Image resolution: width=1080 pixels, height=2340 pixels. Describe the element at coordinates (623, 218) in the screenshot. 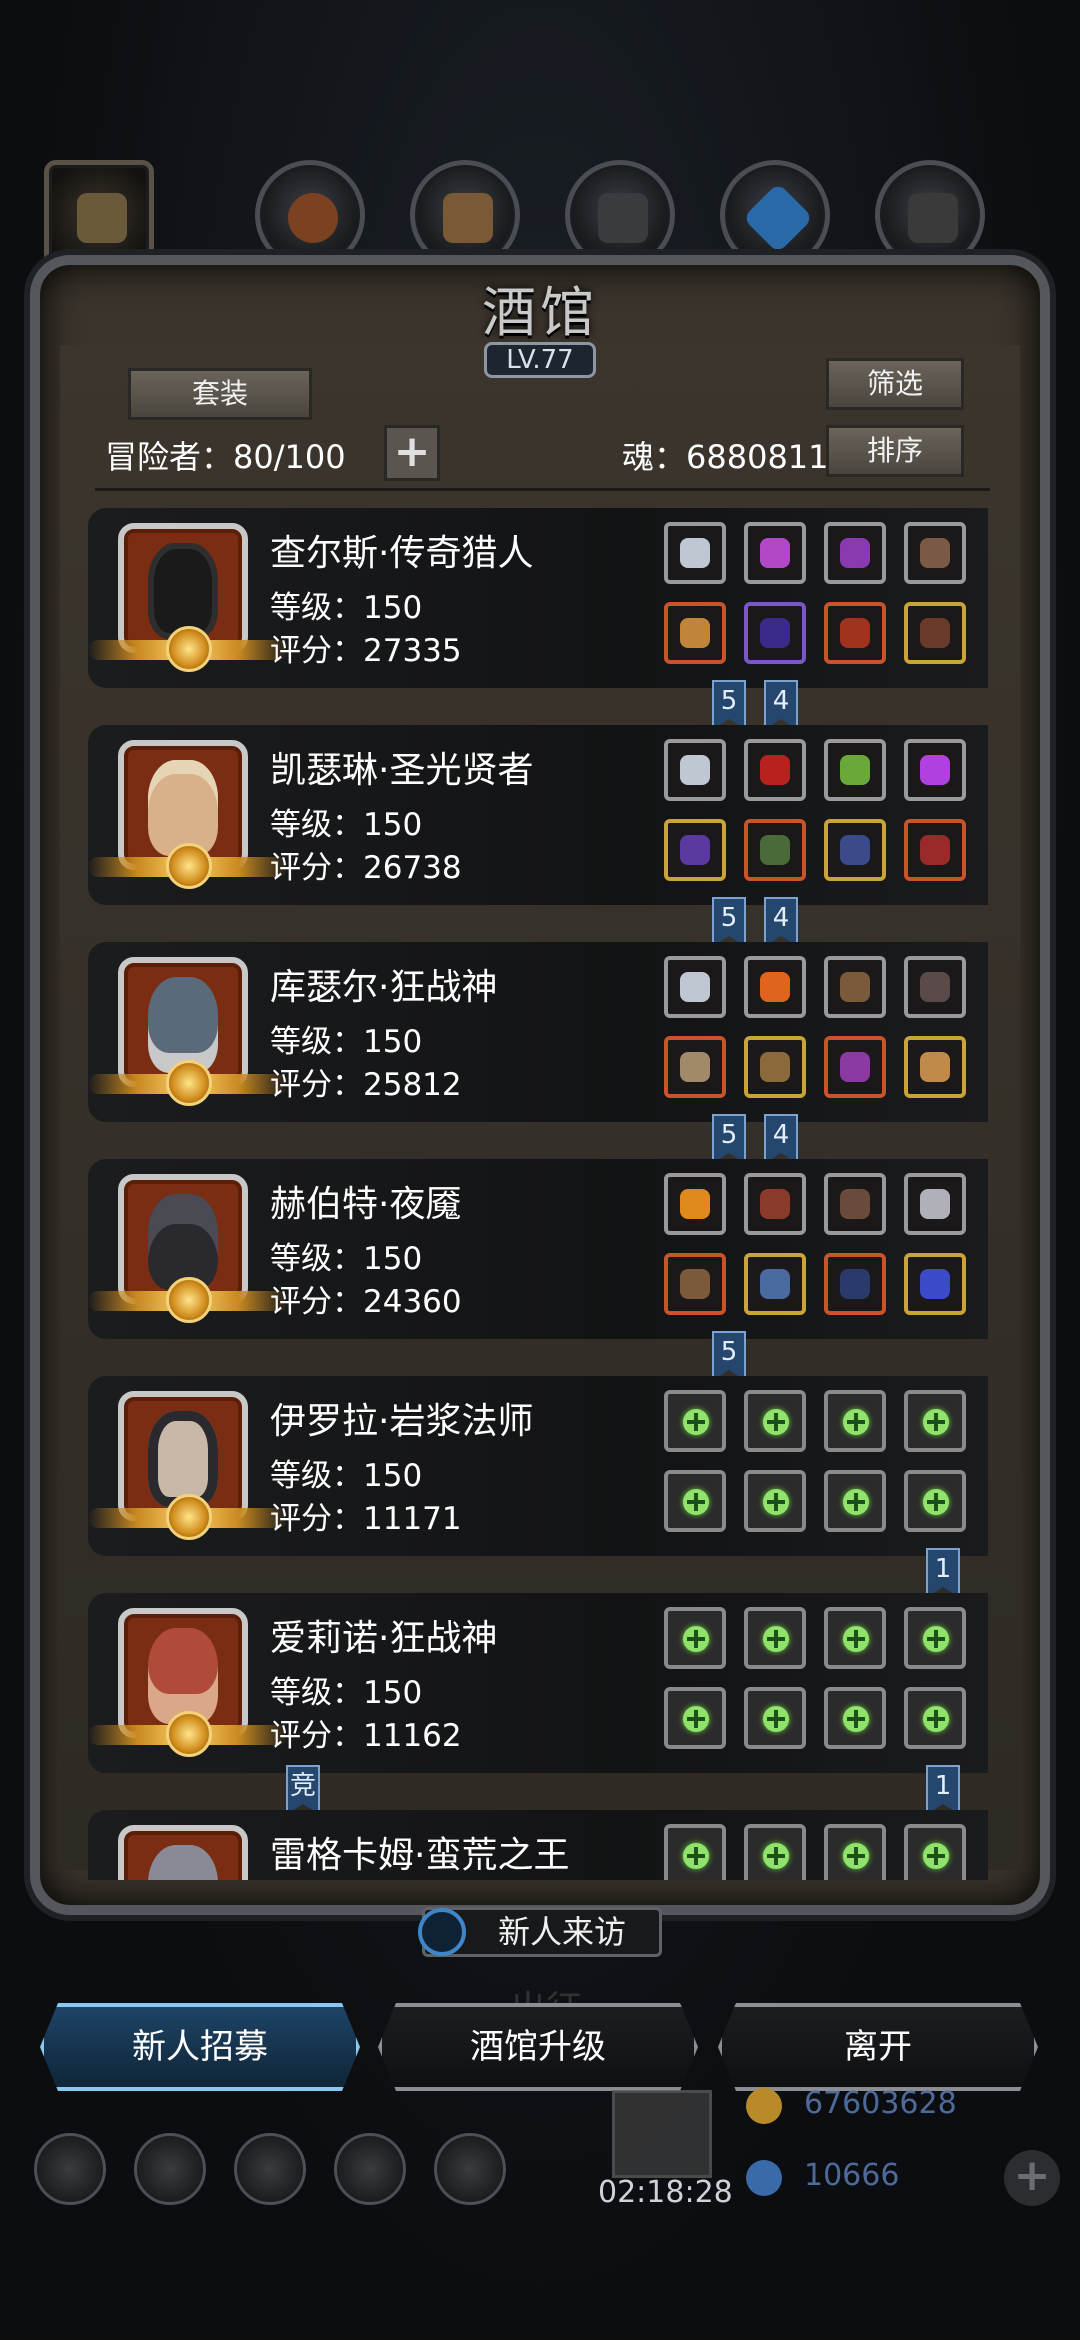

I see `armor-icon` at that location.